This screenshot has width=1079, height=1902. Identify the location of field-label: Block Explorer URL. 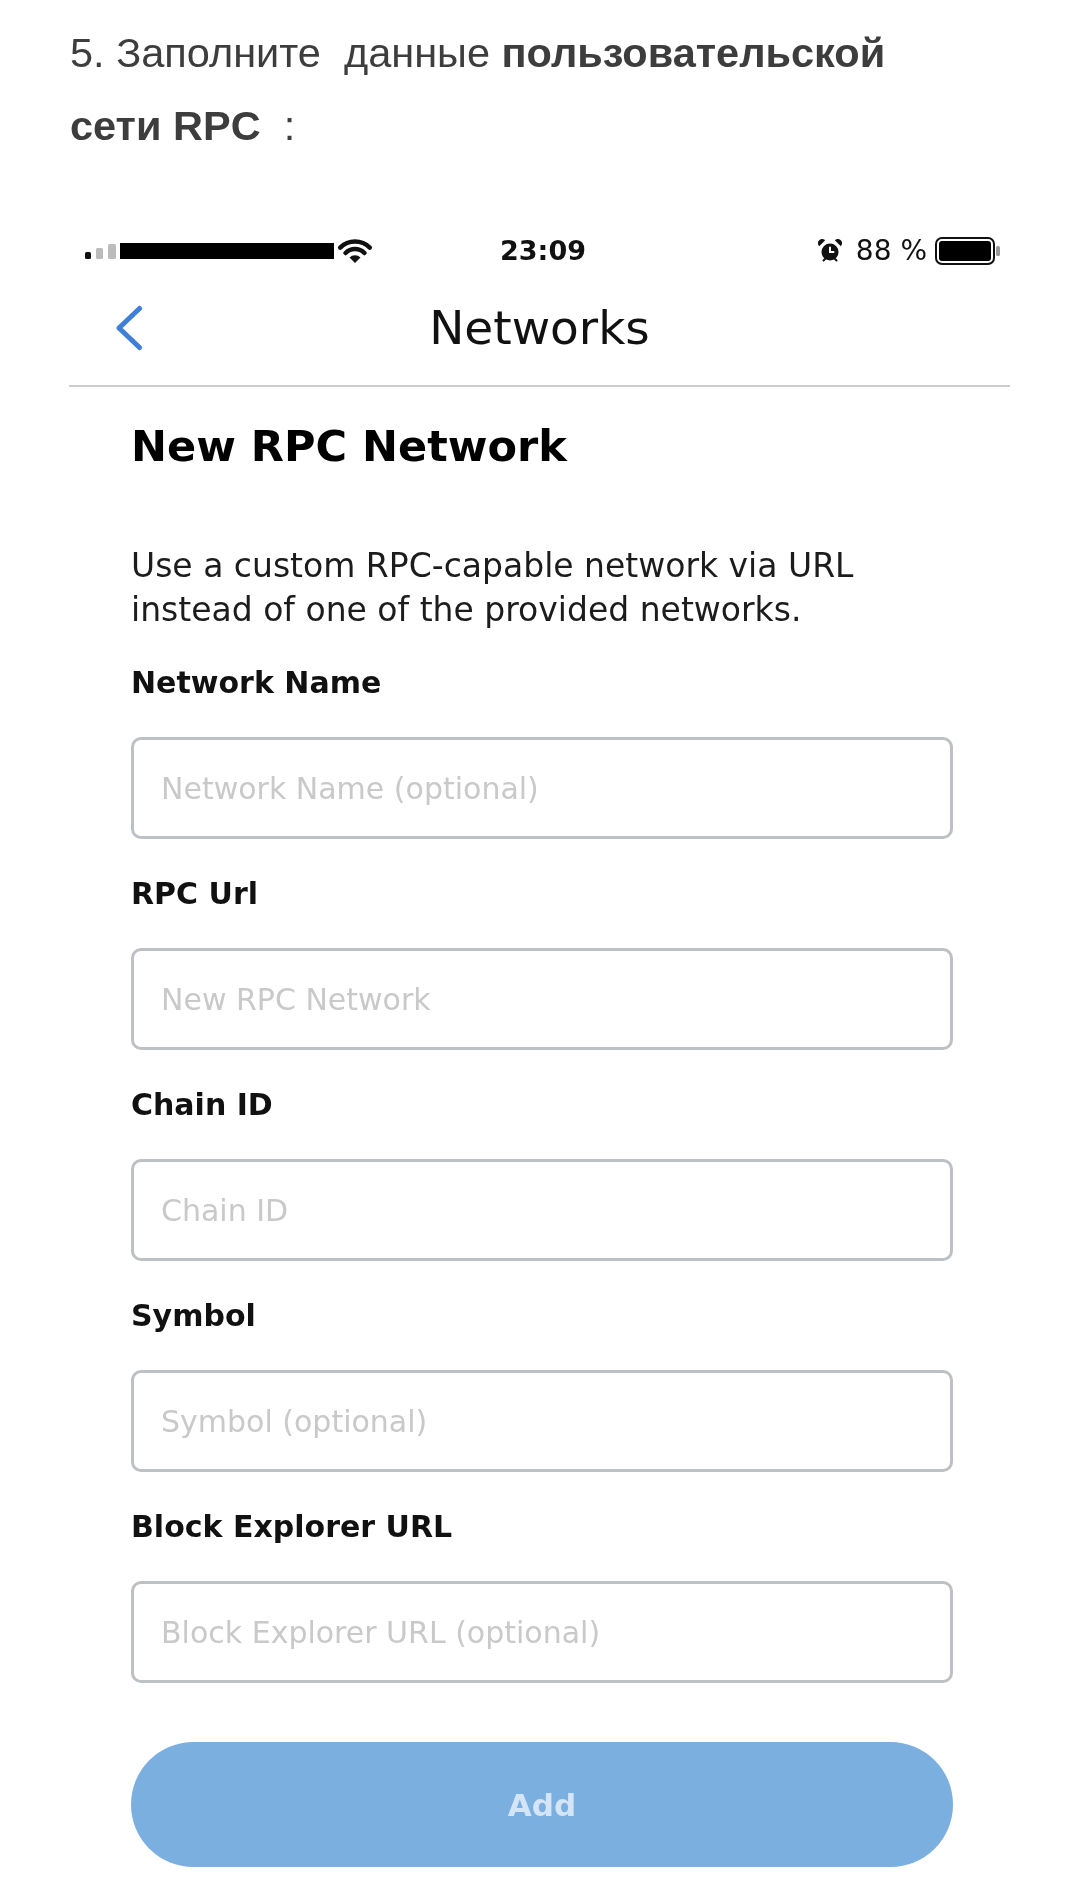
(292, 1527).